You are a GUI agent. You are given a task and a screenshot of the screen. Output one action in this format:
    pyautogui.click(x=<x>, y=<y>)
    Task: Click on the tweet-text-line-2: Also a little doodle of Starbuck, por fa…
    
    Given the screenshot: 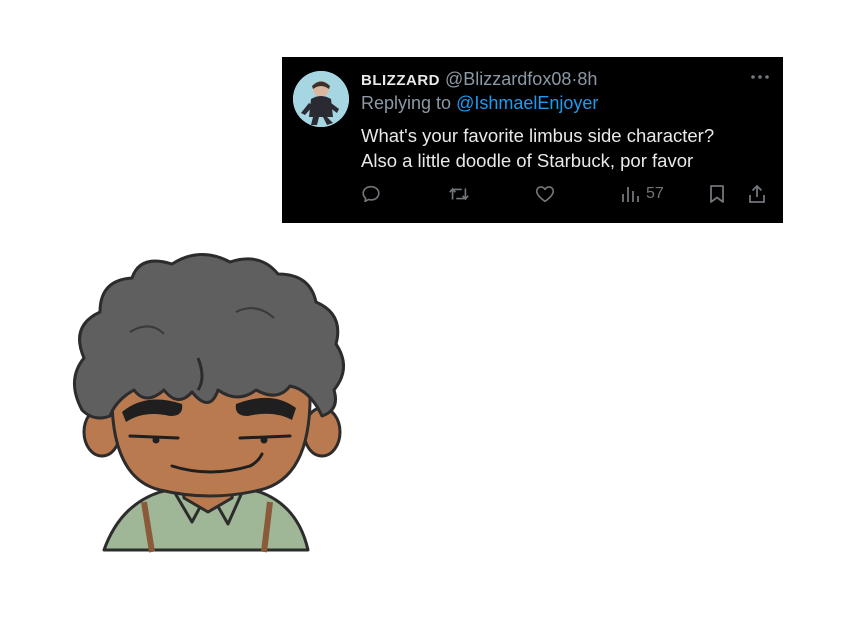 What is the action you would take?
    pyautogui.click(x=527, y=160)
    